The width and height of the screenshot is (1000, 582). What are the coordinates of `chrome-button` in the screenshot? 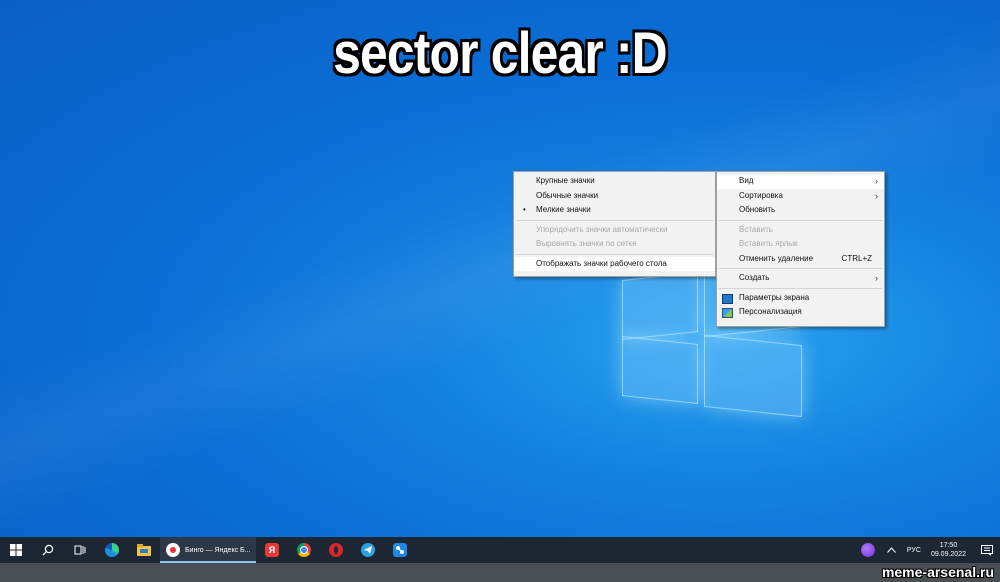 It's located at (304, 550).